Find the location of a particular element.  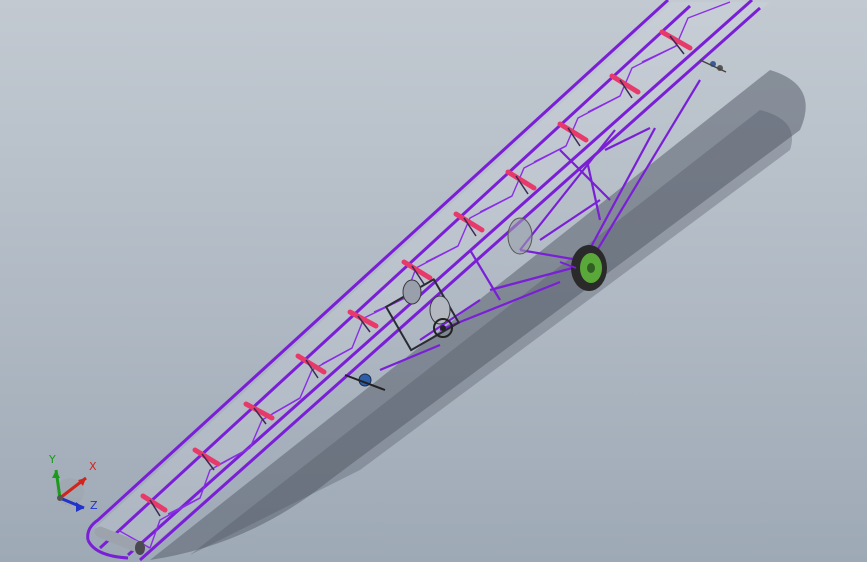

y-axis-label: Y is located at coordinates (52, 459).